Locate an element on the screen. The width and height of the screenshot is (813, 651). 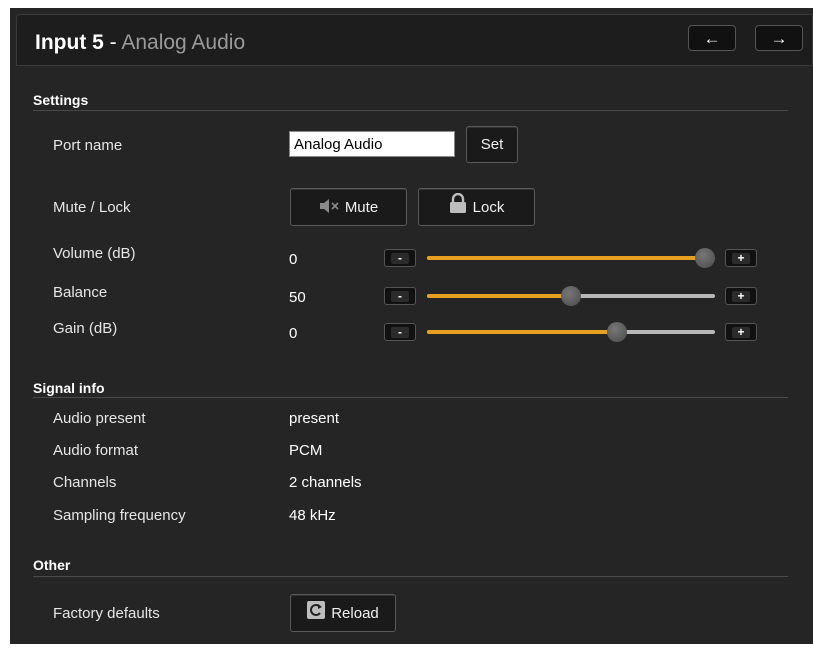
balance-value: 50 is located at coordinates (297, 297).